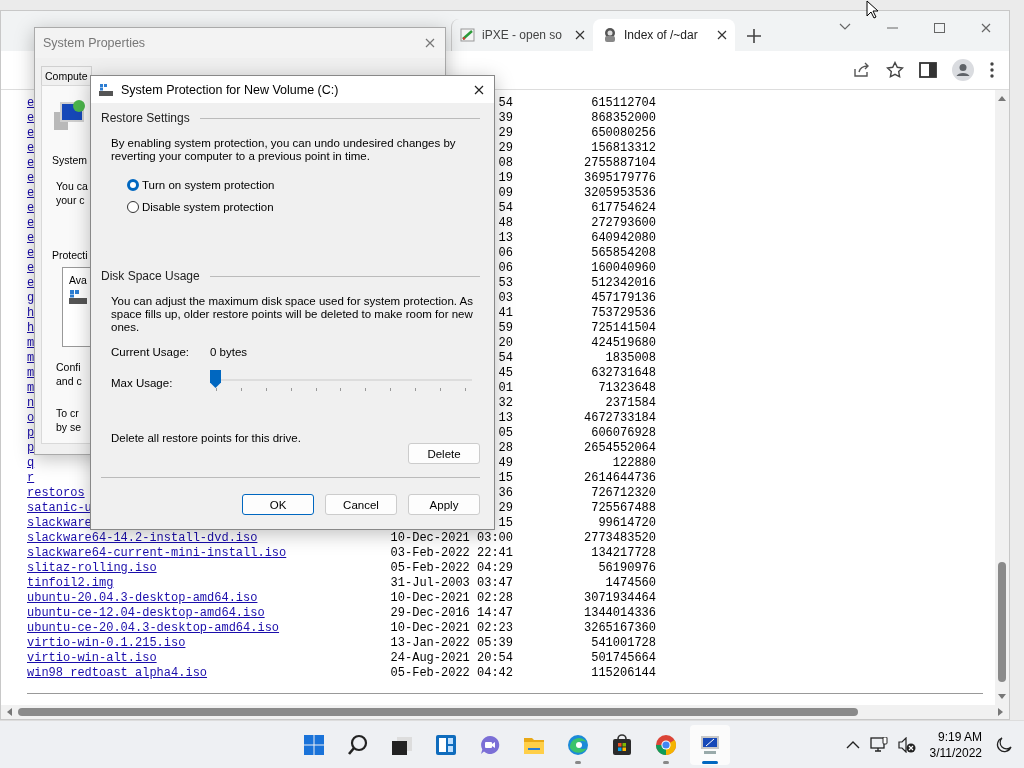  I want to click on file-link: slackware64-current-mini-install.iso, so click(157, 553).